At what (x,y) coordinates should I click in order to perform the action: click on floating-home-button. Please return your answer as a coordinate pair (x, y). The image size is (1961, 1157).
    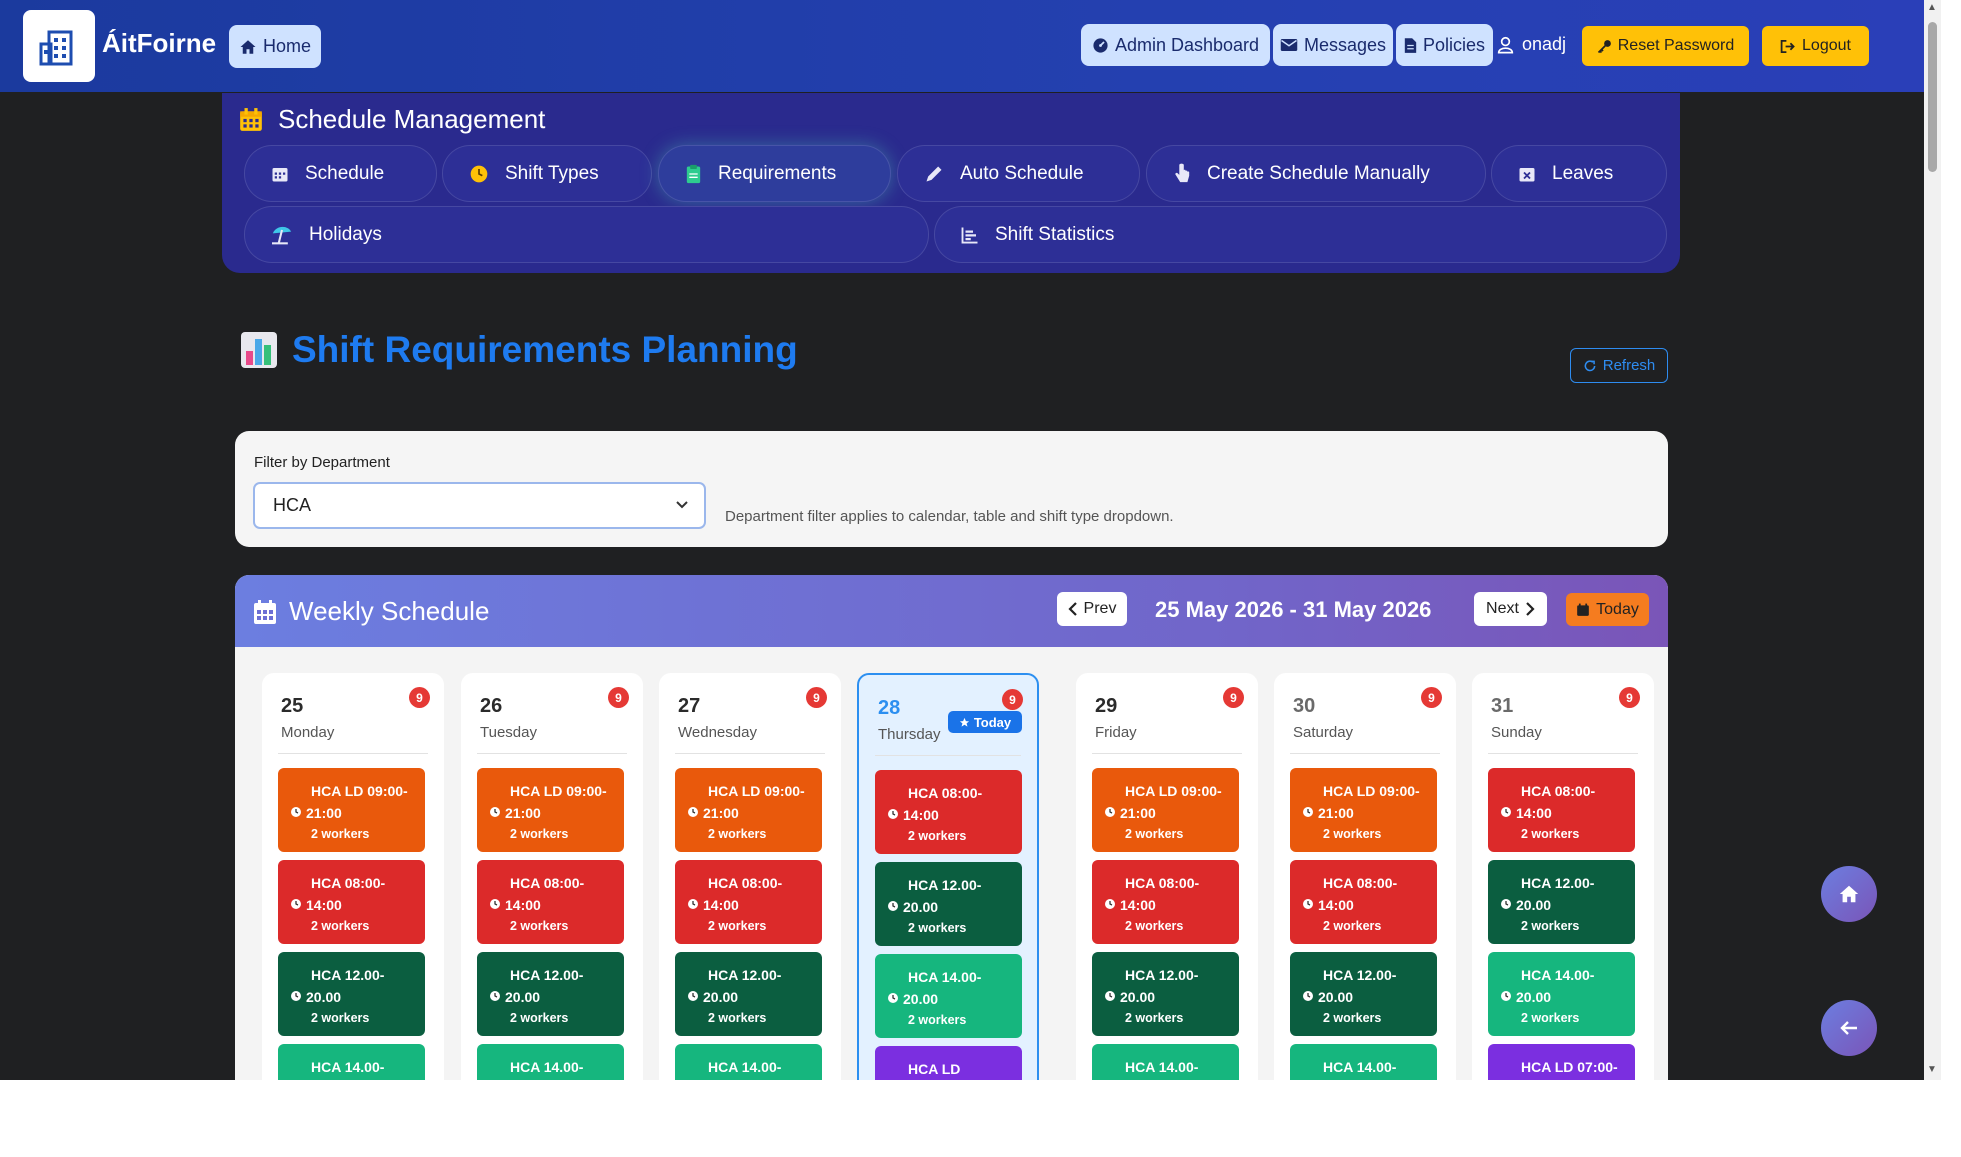
    Looking at the image, I should click on (1849, 894).